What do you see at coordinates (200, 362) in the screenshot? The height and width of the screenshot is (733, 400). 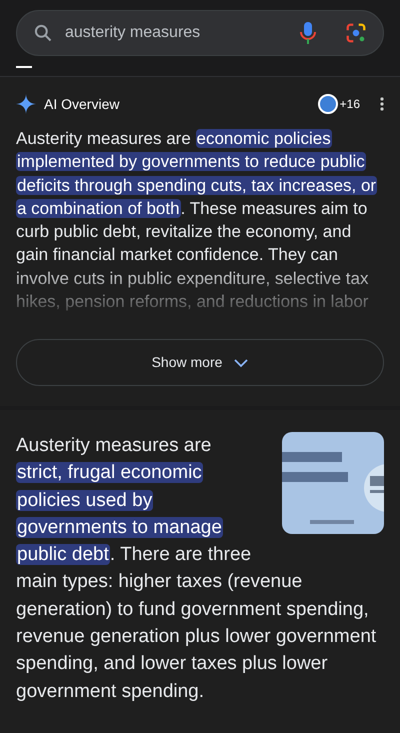 I see `show-more-button: Show more` at bounding box center [200, 362].